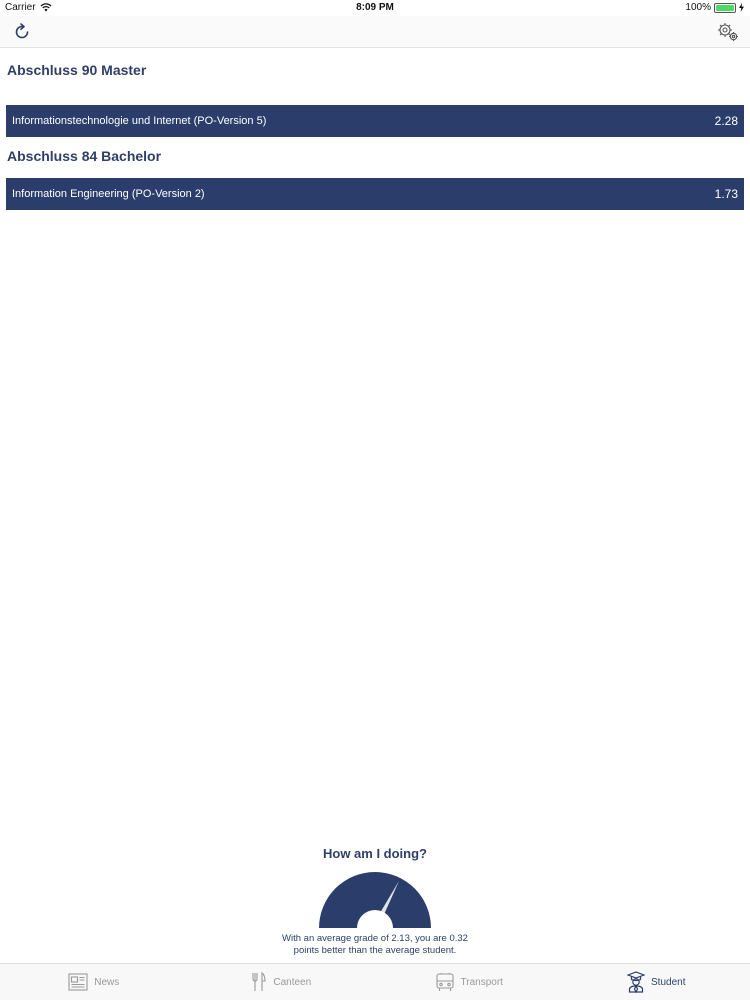  I want to click on charging-icon, so click(741, 7).